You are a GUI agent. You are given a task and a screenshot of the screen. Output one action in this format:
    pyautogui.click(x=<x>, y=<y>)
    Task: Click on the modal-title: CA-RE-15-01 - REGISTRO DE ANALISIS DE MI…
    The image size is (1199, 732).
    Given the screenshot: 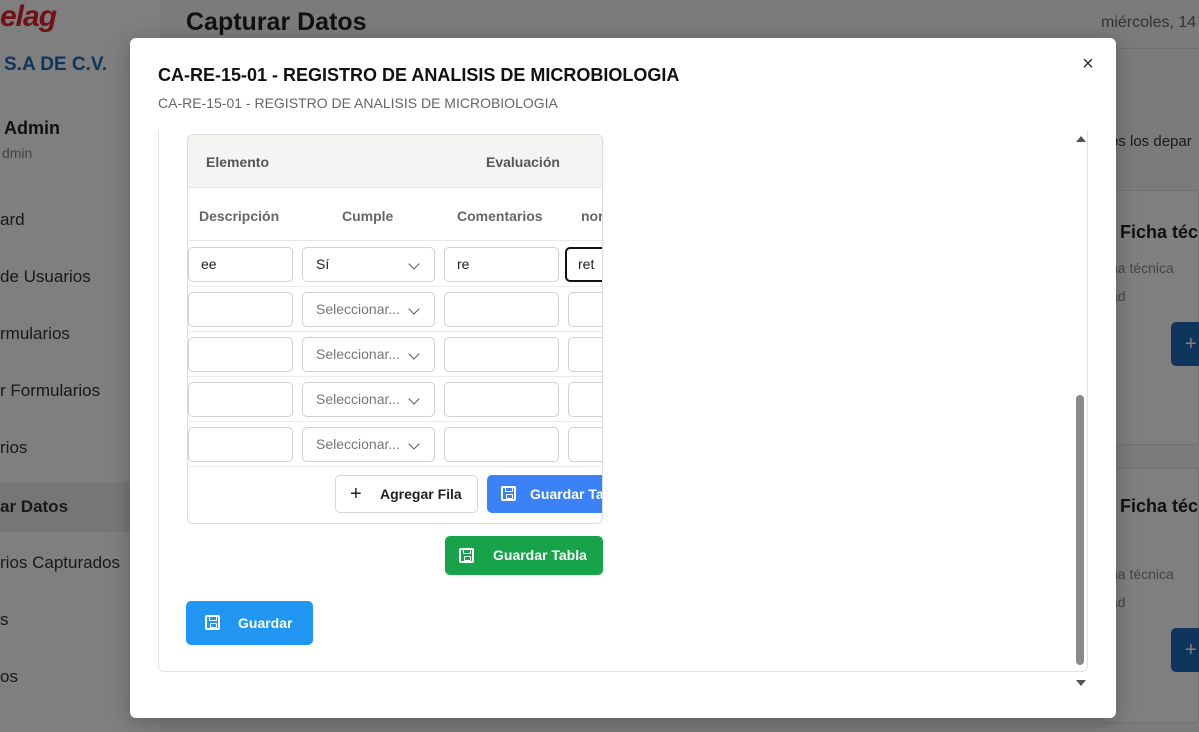 What is the action you would take?
    pyautogui.click(x=419, y=75)
    